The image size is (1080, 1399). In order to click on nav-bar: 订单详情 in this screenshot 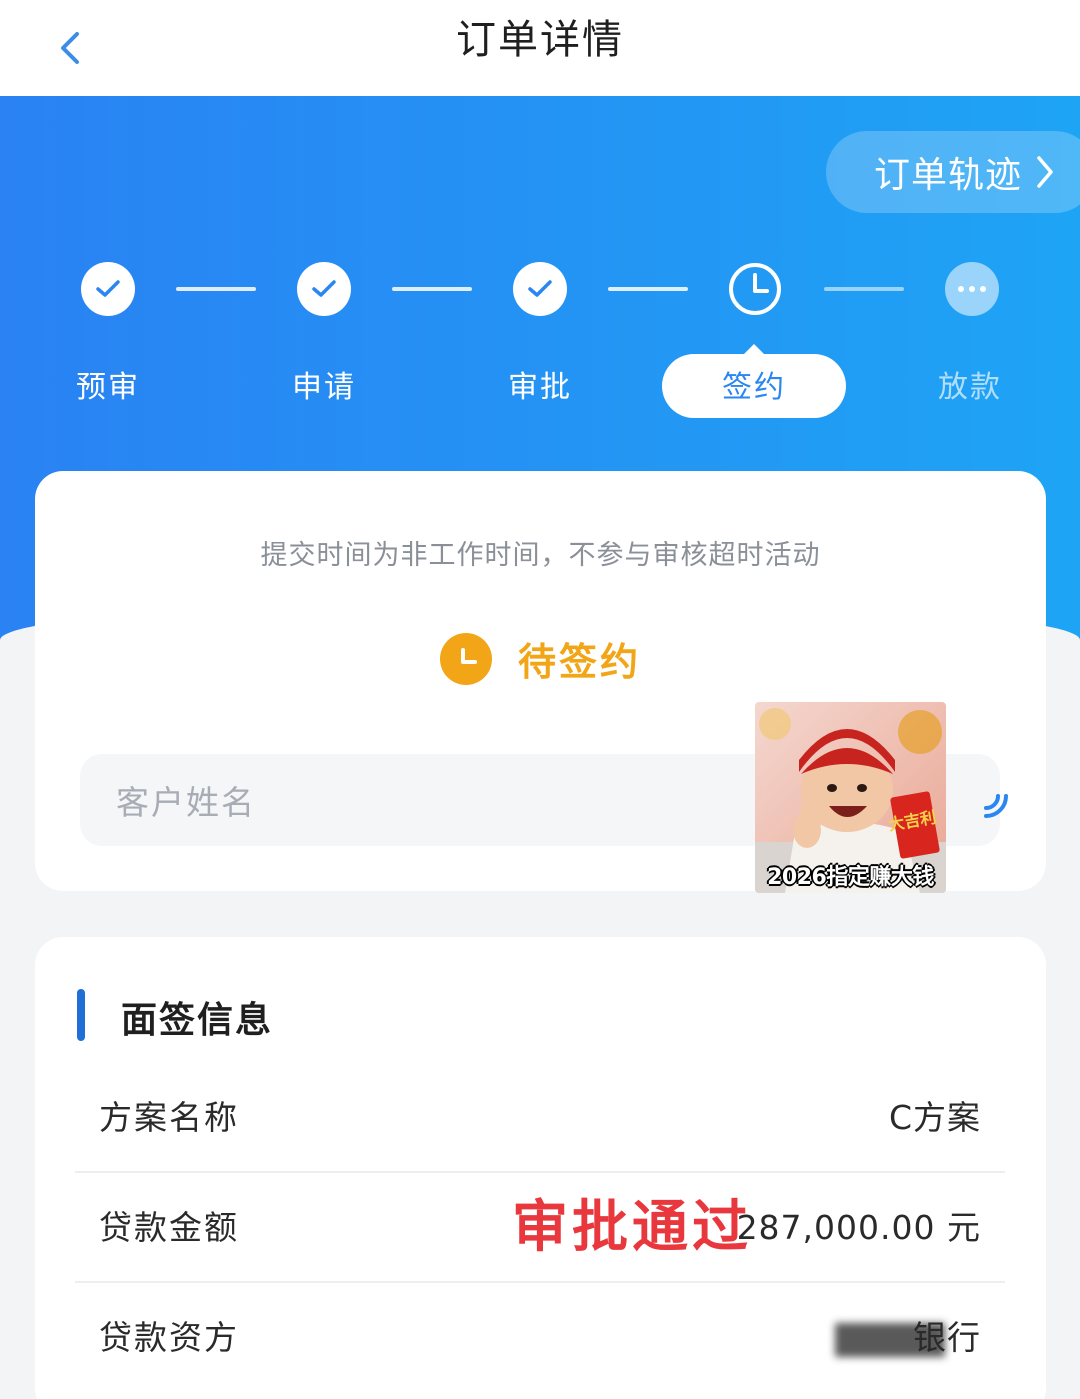, I will do `click(540, 48)`.